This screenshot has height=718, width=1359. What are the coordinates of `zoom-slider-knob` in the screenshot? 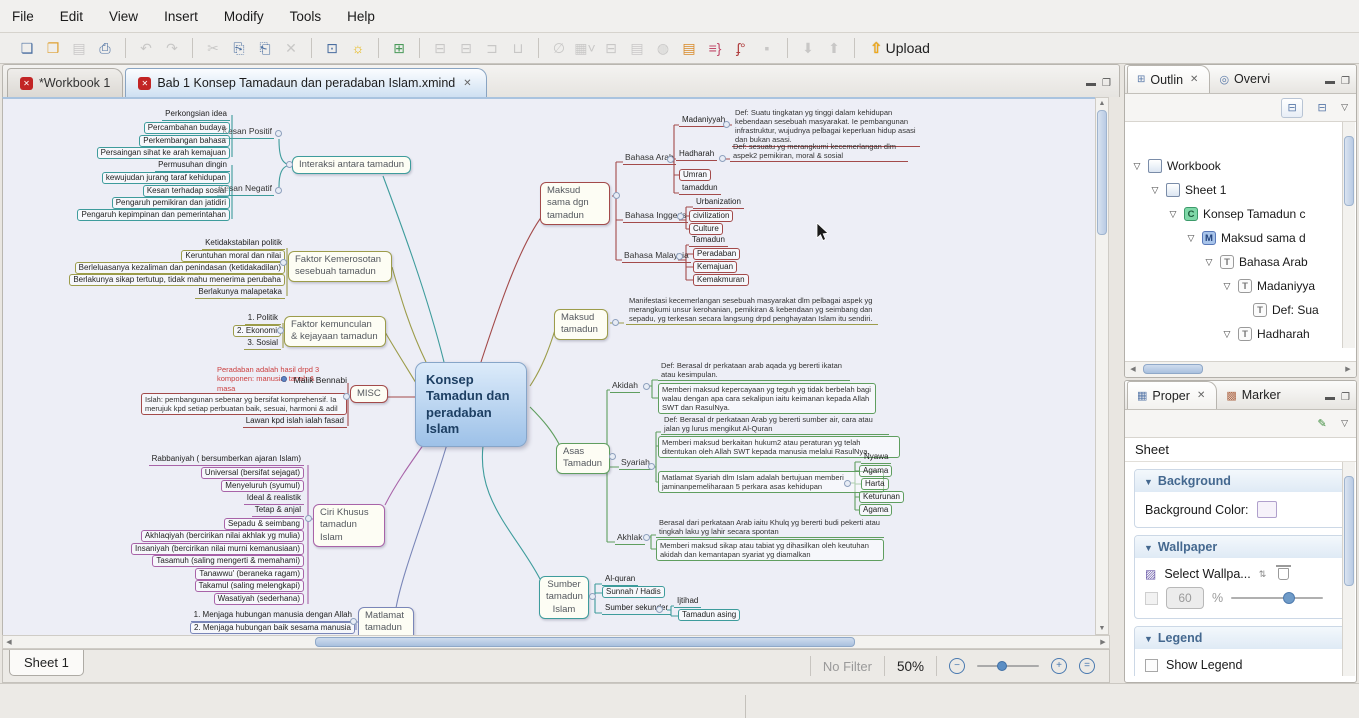 It's located at (1002, 666).